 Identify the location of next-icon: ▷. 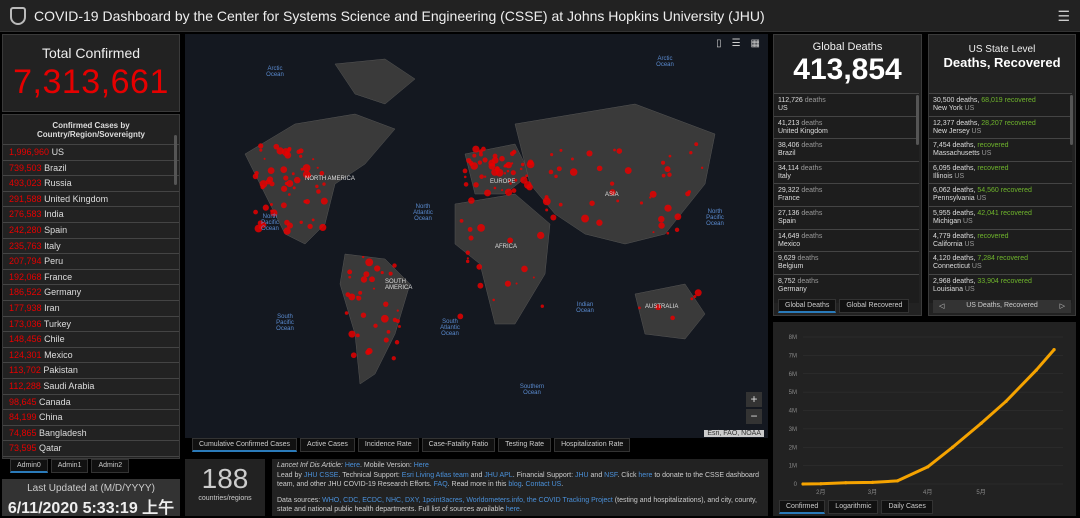
(1062, 306).